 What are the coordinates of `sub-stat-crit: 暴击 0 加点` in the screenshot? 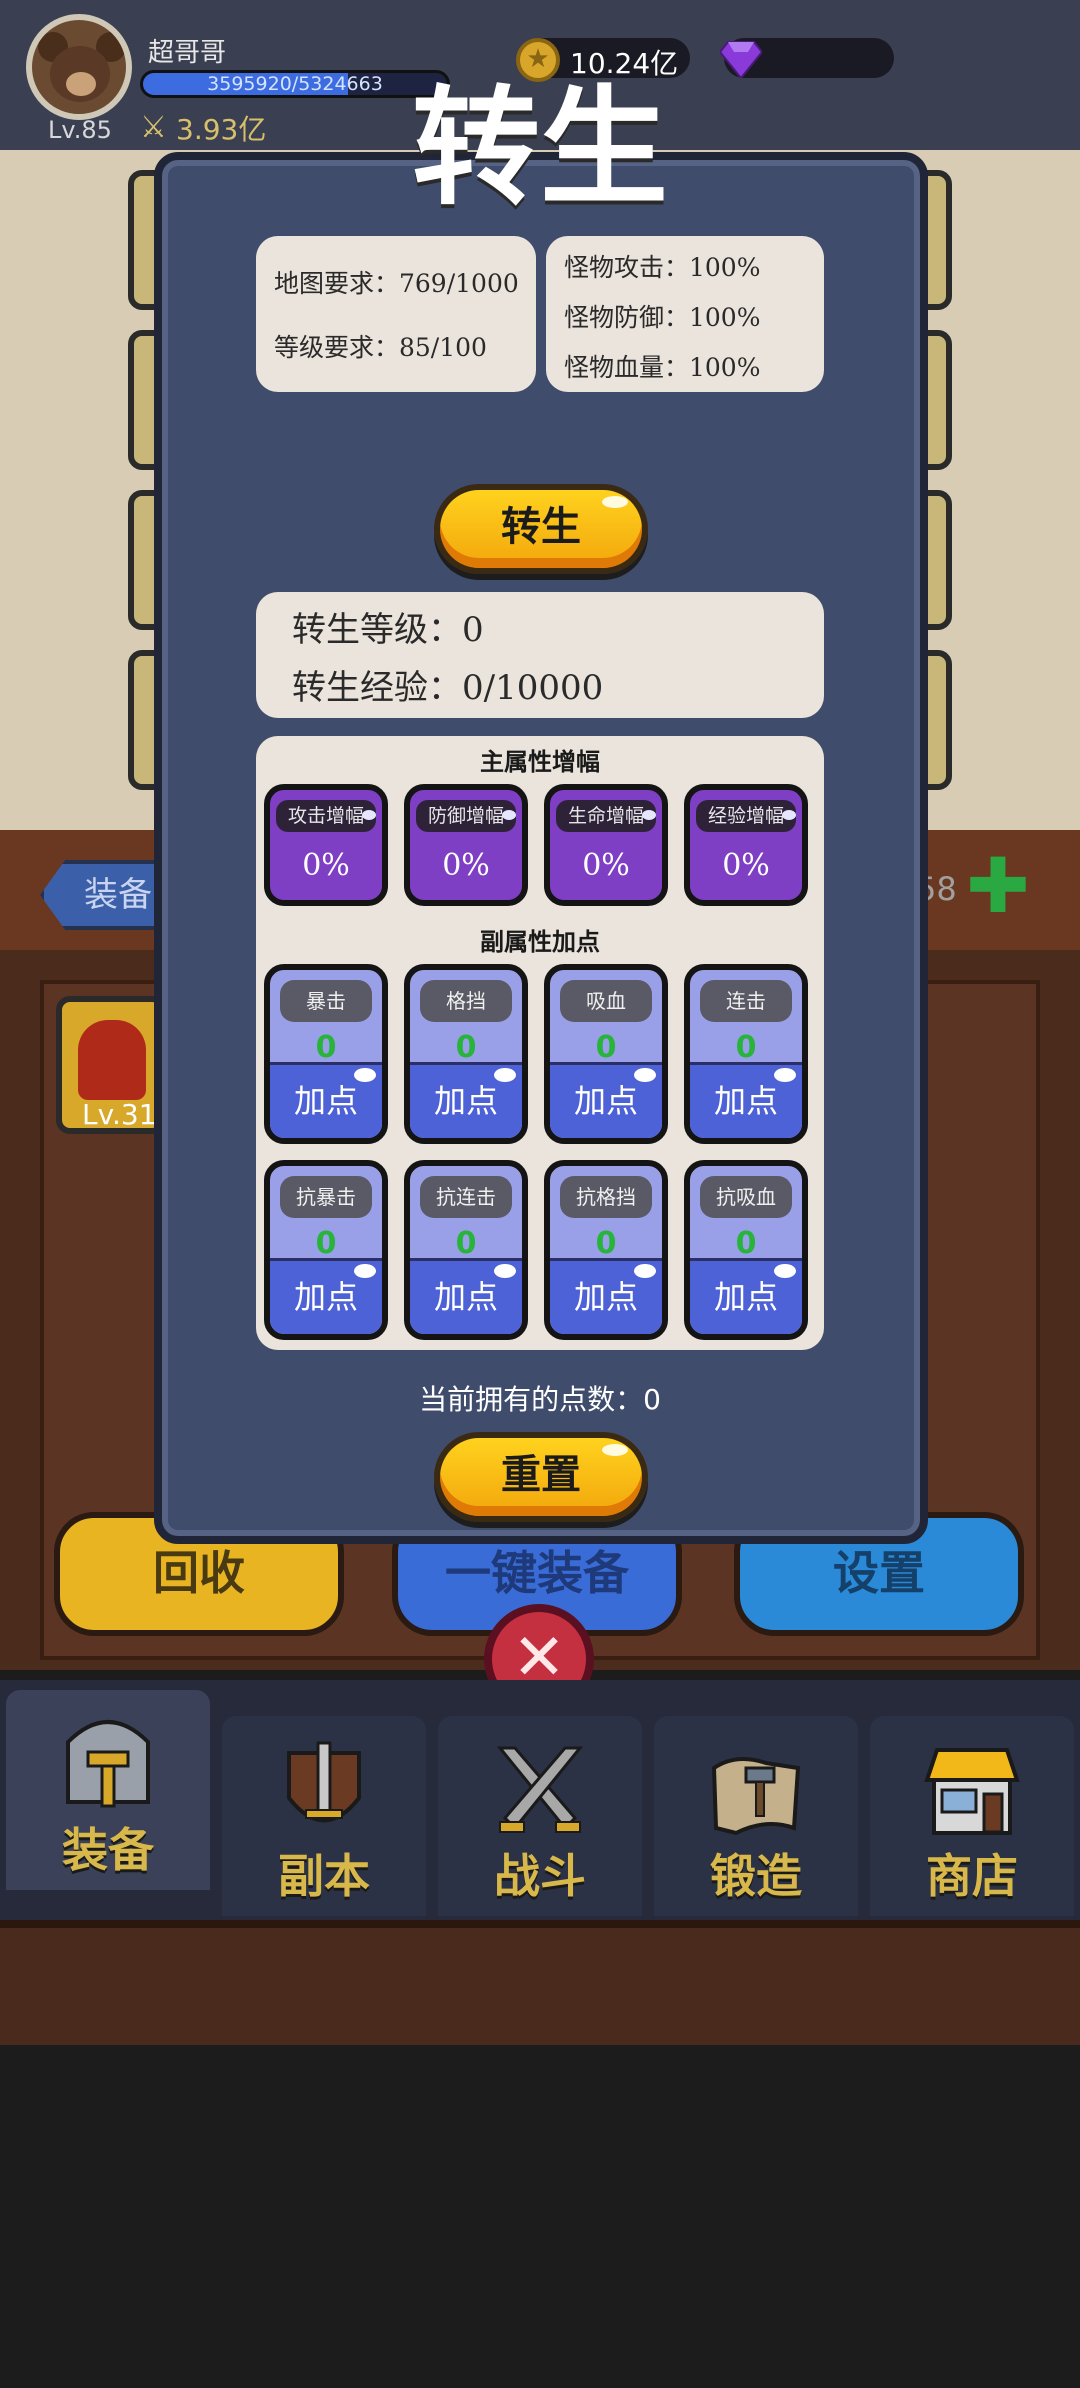 It's located at (326, 1054).